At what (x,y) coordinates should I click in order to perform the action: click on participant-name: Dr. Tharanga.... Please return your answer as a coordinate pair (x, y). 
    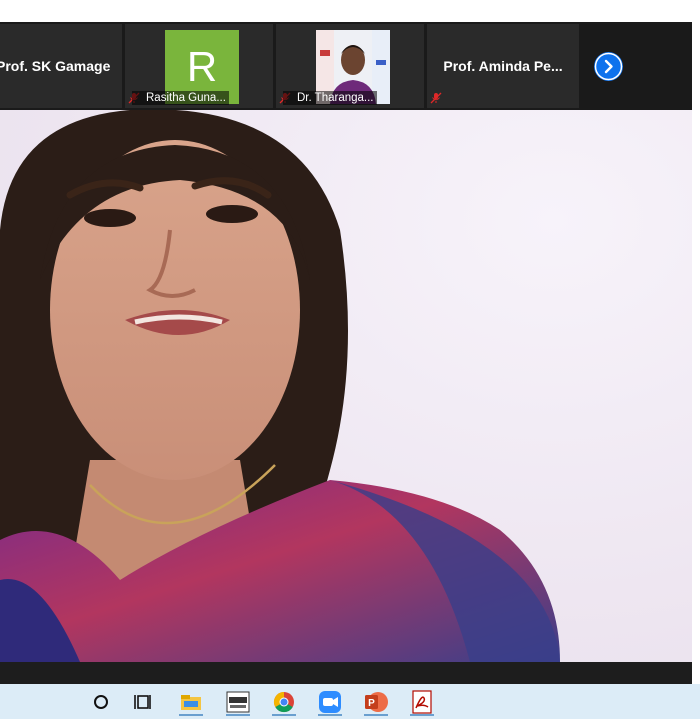
    Looking at the image, I should click on (330, 98).